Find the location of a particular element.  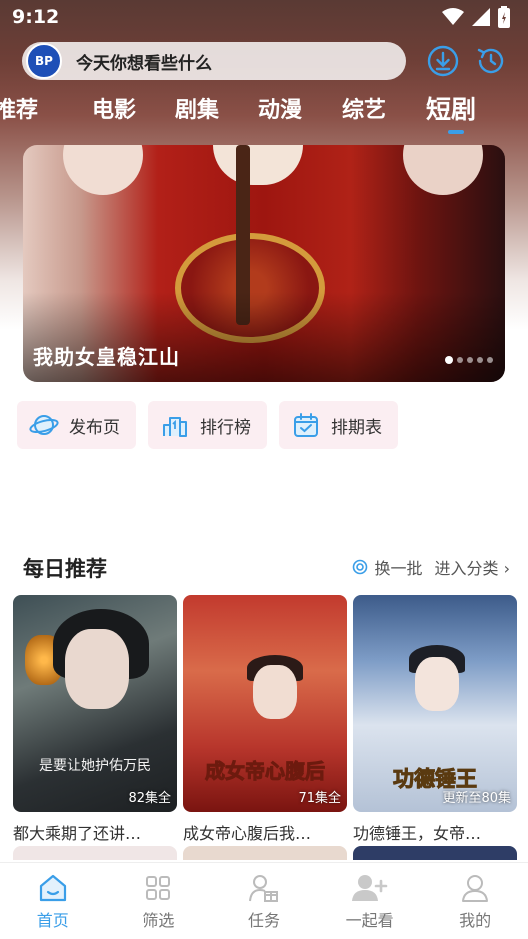

search-row: BP 今天你想看些什么 is located at coordinates (267, 62).